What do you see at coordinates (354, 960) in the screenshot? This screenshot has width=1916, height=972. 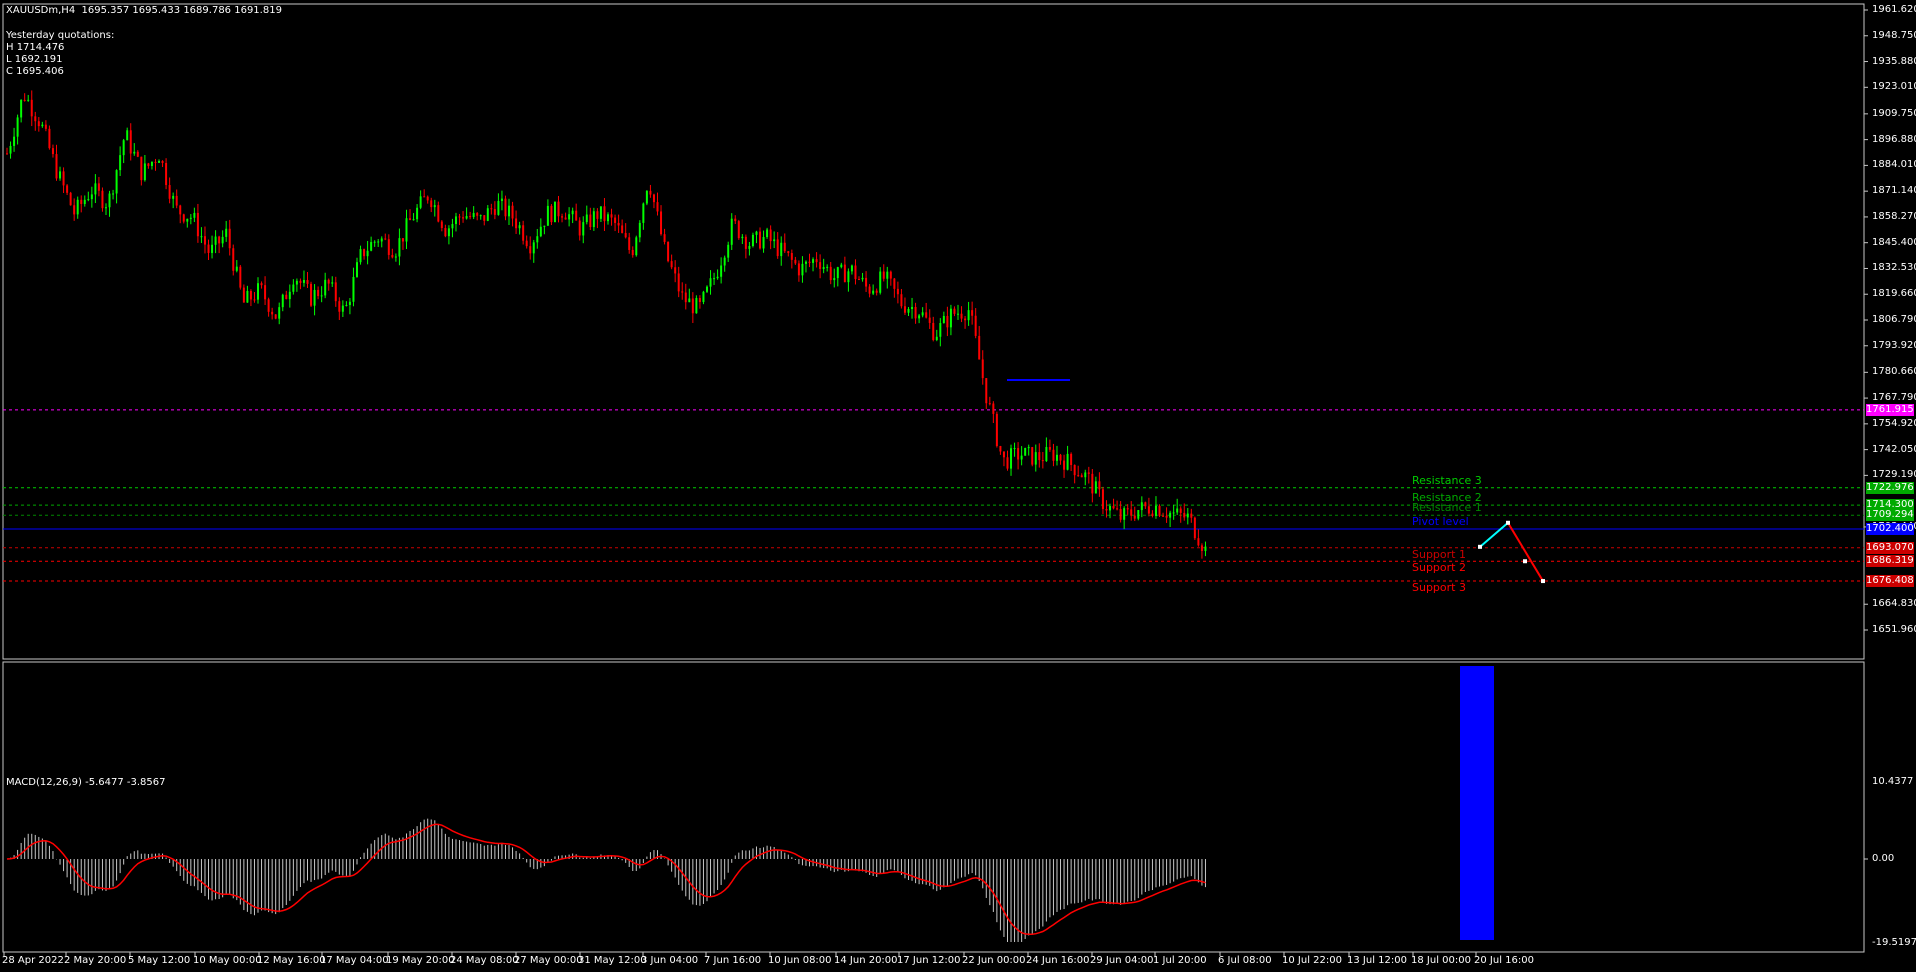 I see `time-axis-label: 17 May 04:00` at bounding box center [354, 960].